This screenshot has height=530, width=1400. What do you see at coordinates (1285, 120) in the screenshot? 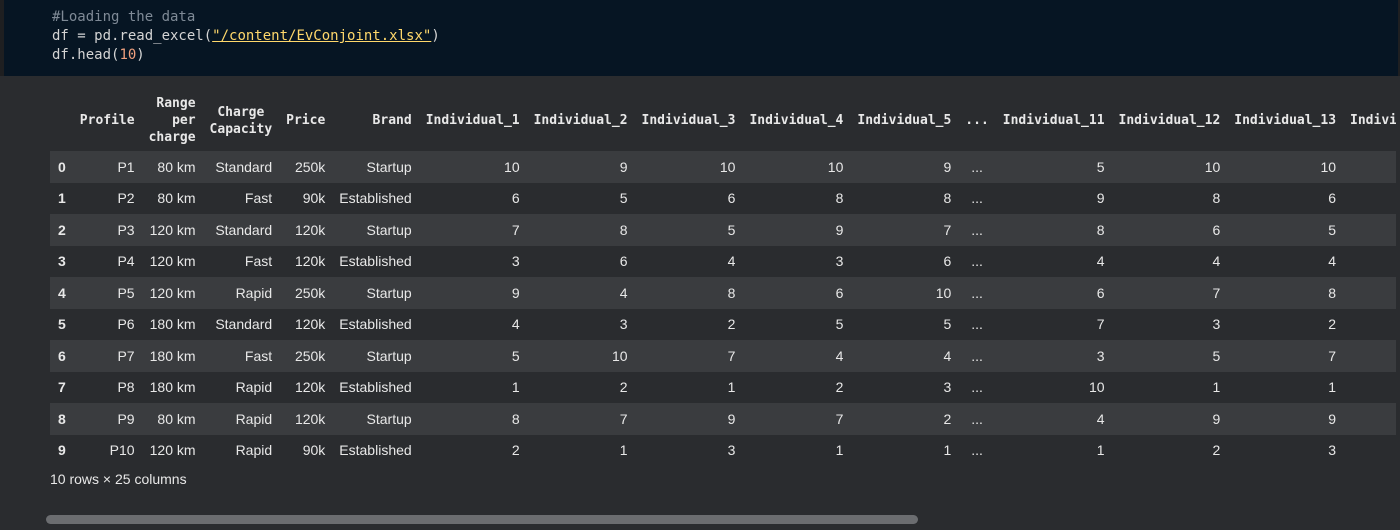
I see `column-header: Individual_13` at bounding box center [1285, 120].